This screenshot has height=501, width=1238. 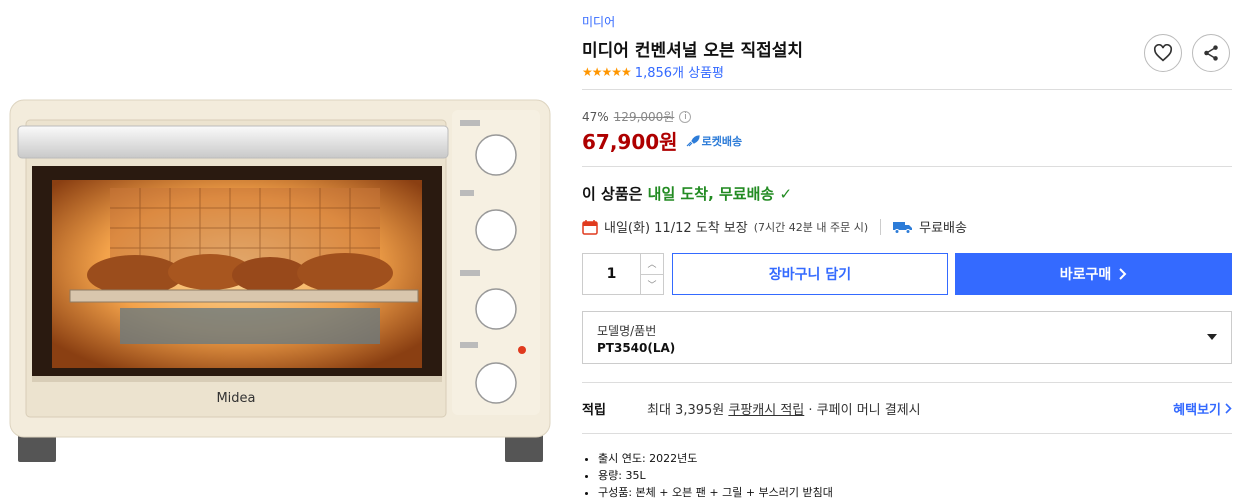 What do you see at coordinates (636, 348) in the screenshot?
I see `option-value: PT3540(LA)` at bounding box center [636, 348].